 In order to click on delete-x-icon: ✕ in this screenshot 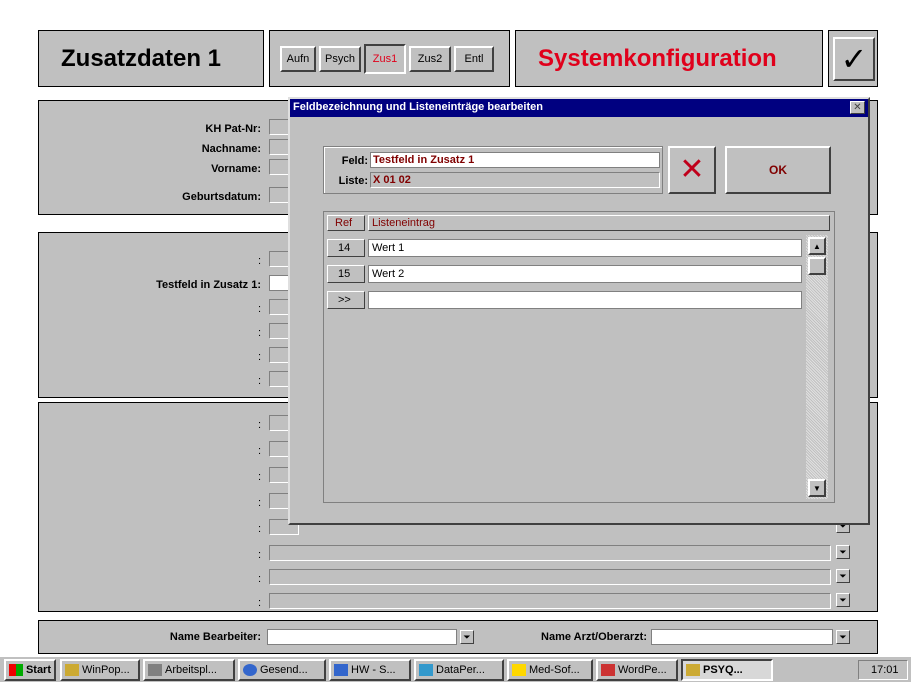, I will do `click(692, 169)`.